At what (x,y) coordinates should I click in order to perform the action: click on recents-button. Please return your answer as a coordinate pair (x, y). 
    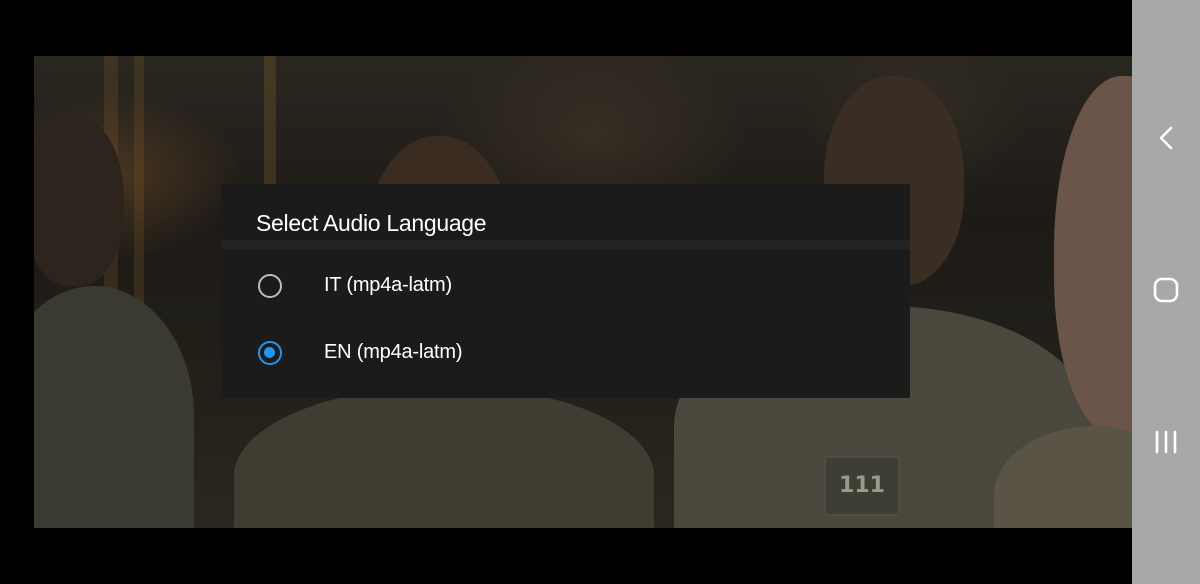
    Looking at the image, I should click on (1166, 442).